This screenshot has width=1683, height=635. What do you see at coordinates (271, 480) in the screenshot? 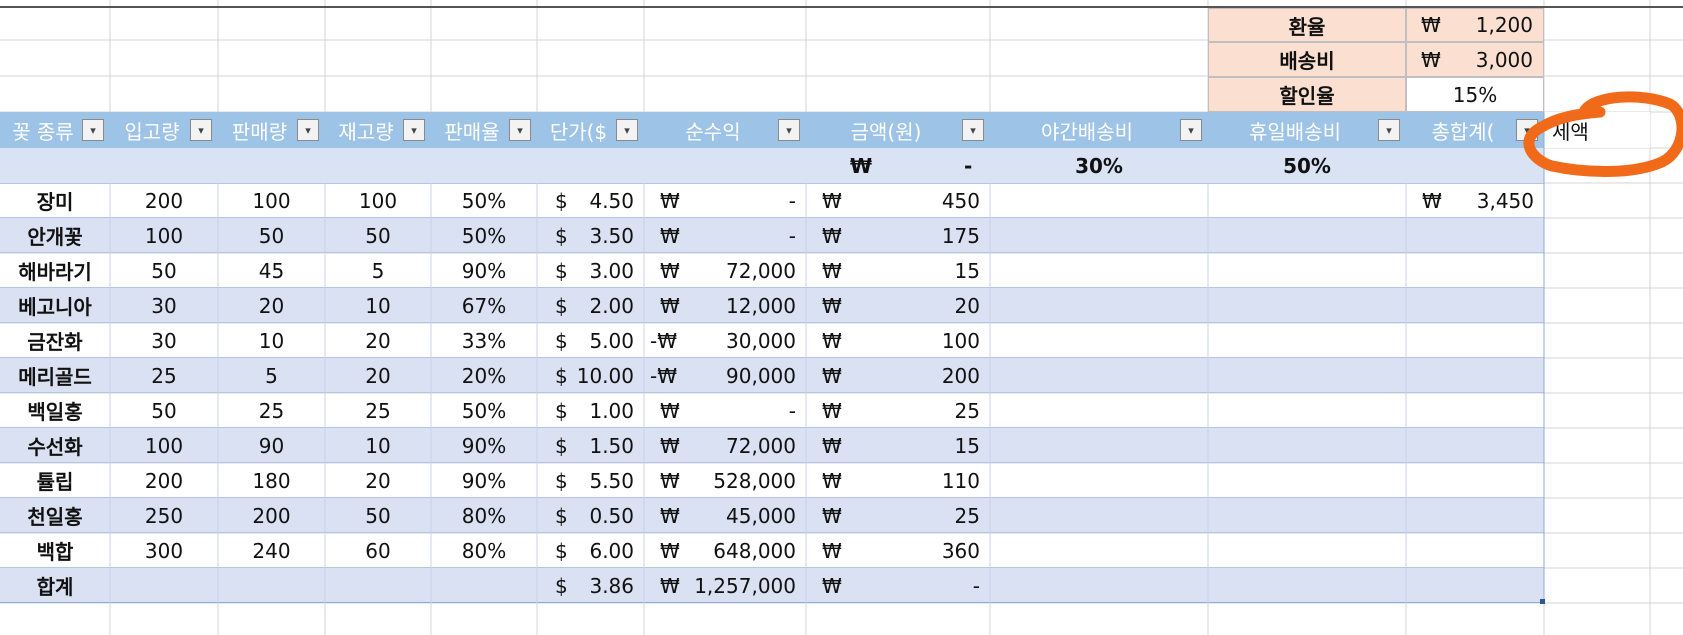
I see `cell-sold: 180` at bounding box center [271, 480].